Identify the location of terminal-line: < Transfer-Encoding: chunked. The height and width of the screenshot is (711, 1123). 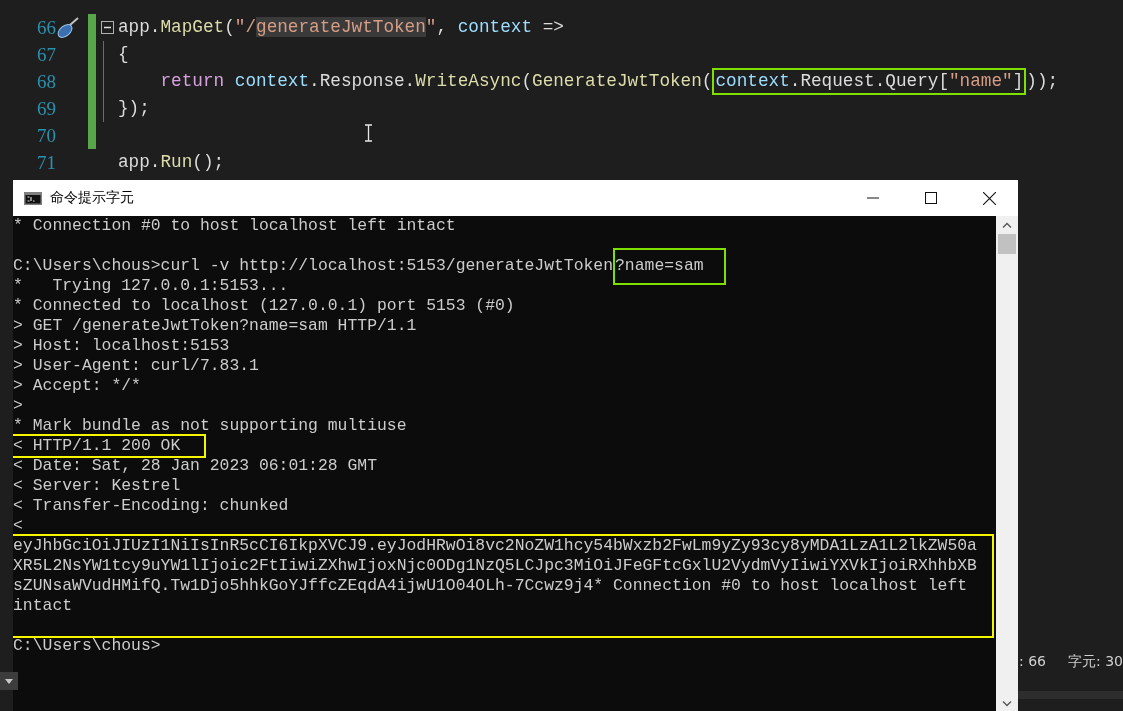
(151, 506).